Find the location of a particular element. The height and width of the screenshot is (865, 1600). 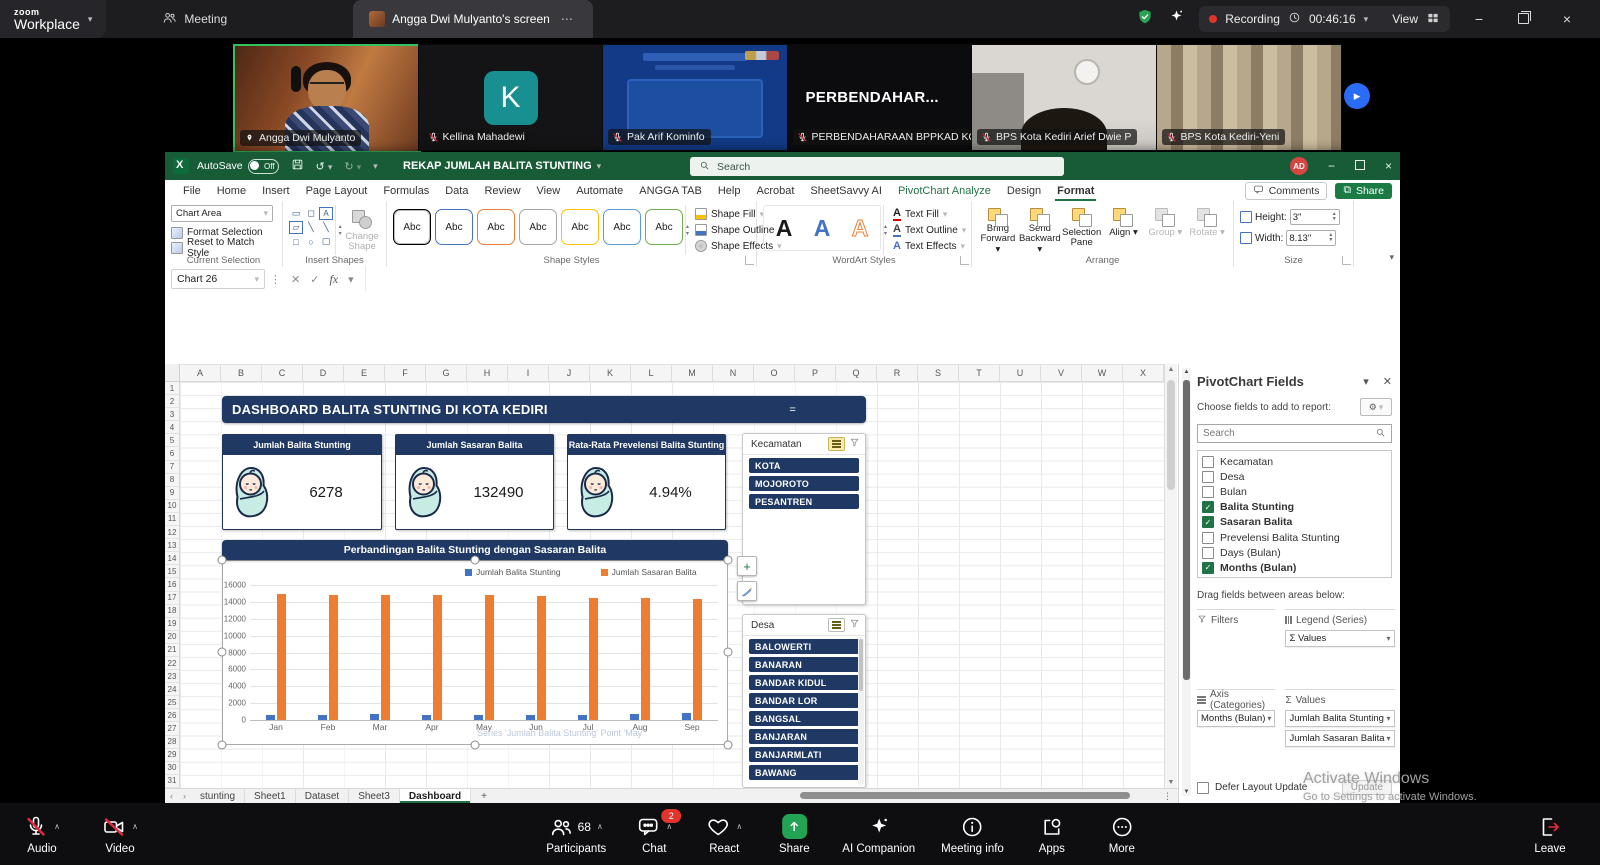

row-header-25: 25 is located at coordinates (172, 703).